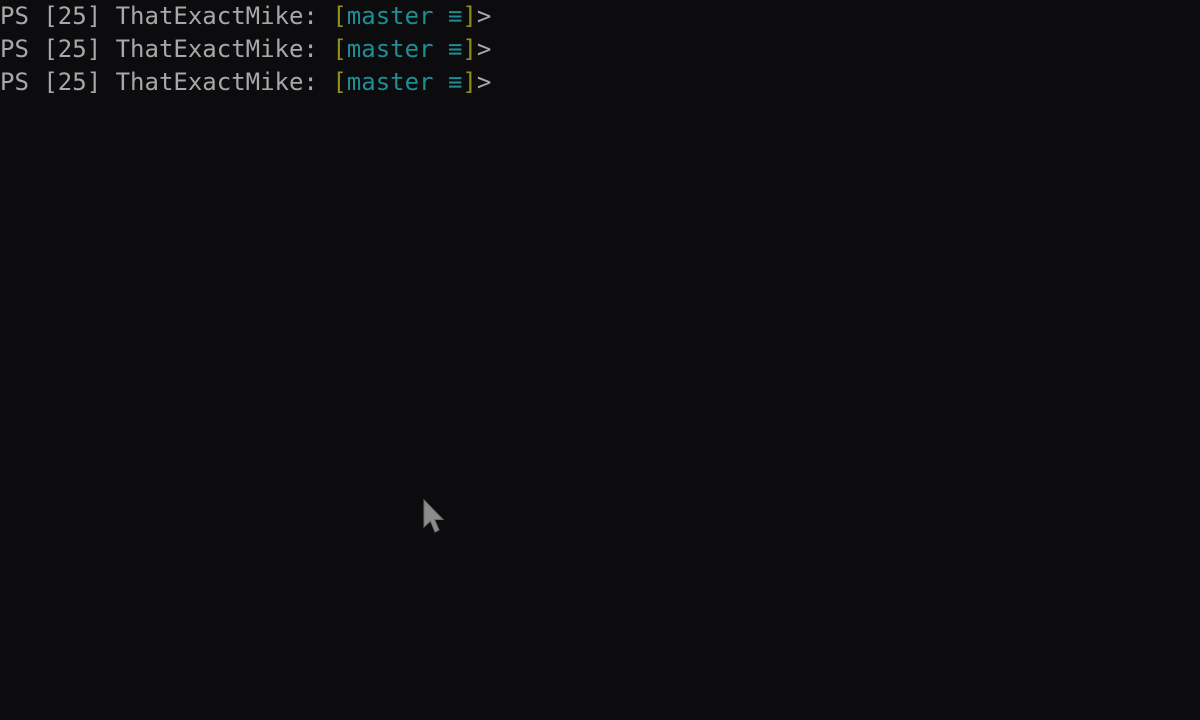 Image resolution: width=1200 pixels, height=720 pixels. What do you see at coordinates (600, 49) in the screenshot?
I see `prompt-line-2: PS [25] ThatExactMike: [master ≡]>` at bounding box center [600, 49].